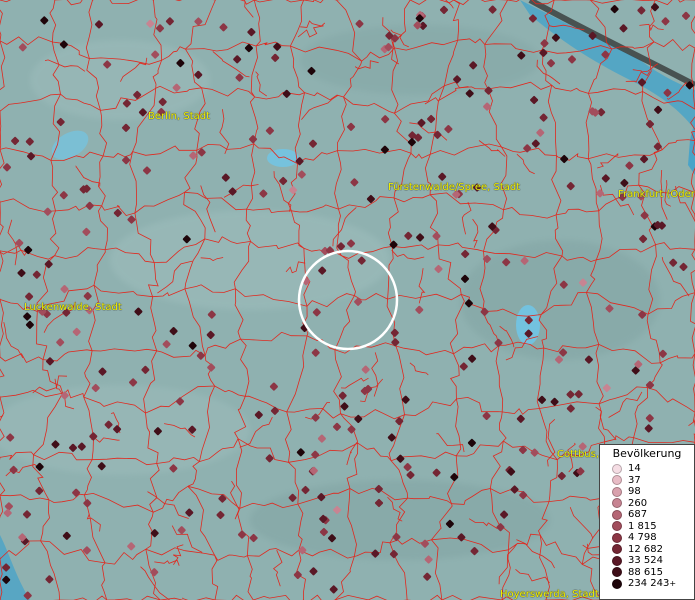 This screenshot has width=695, height=600. I want to click on legend-item: 14, so click(653, 469).